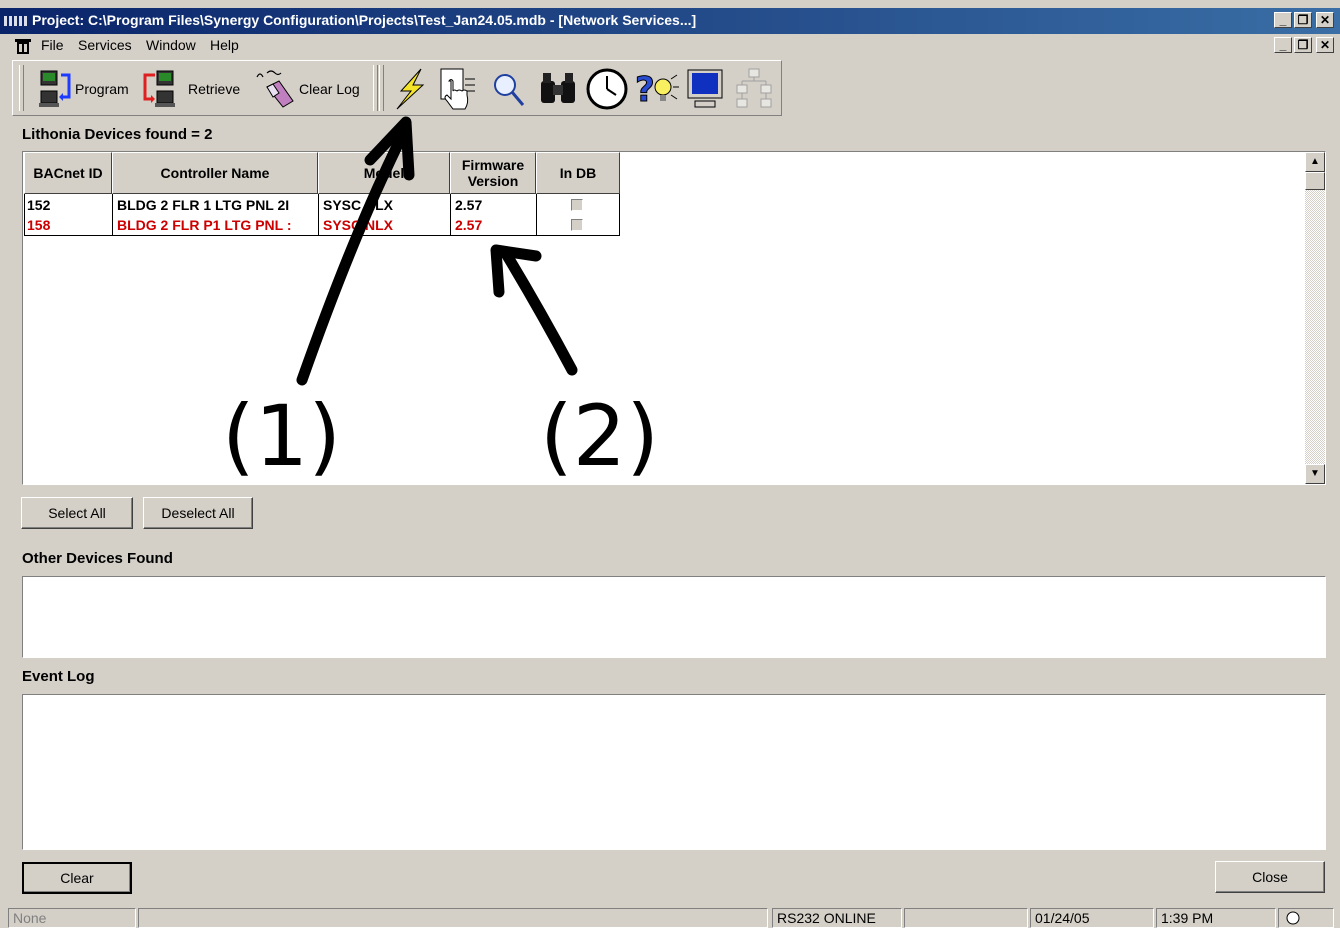 This screenshot has width=1340, height=928. Describe the element at coordinates (117, 134) in the screenshot. I see `devices-found-label: Lithonia Devices found = 2` at that location.